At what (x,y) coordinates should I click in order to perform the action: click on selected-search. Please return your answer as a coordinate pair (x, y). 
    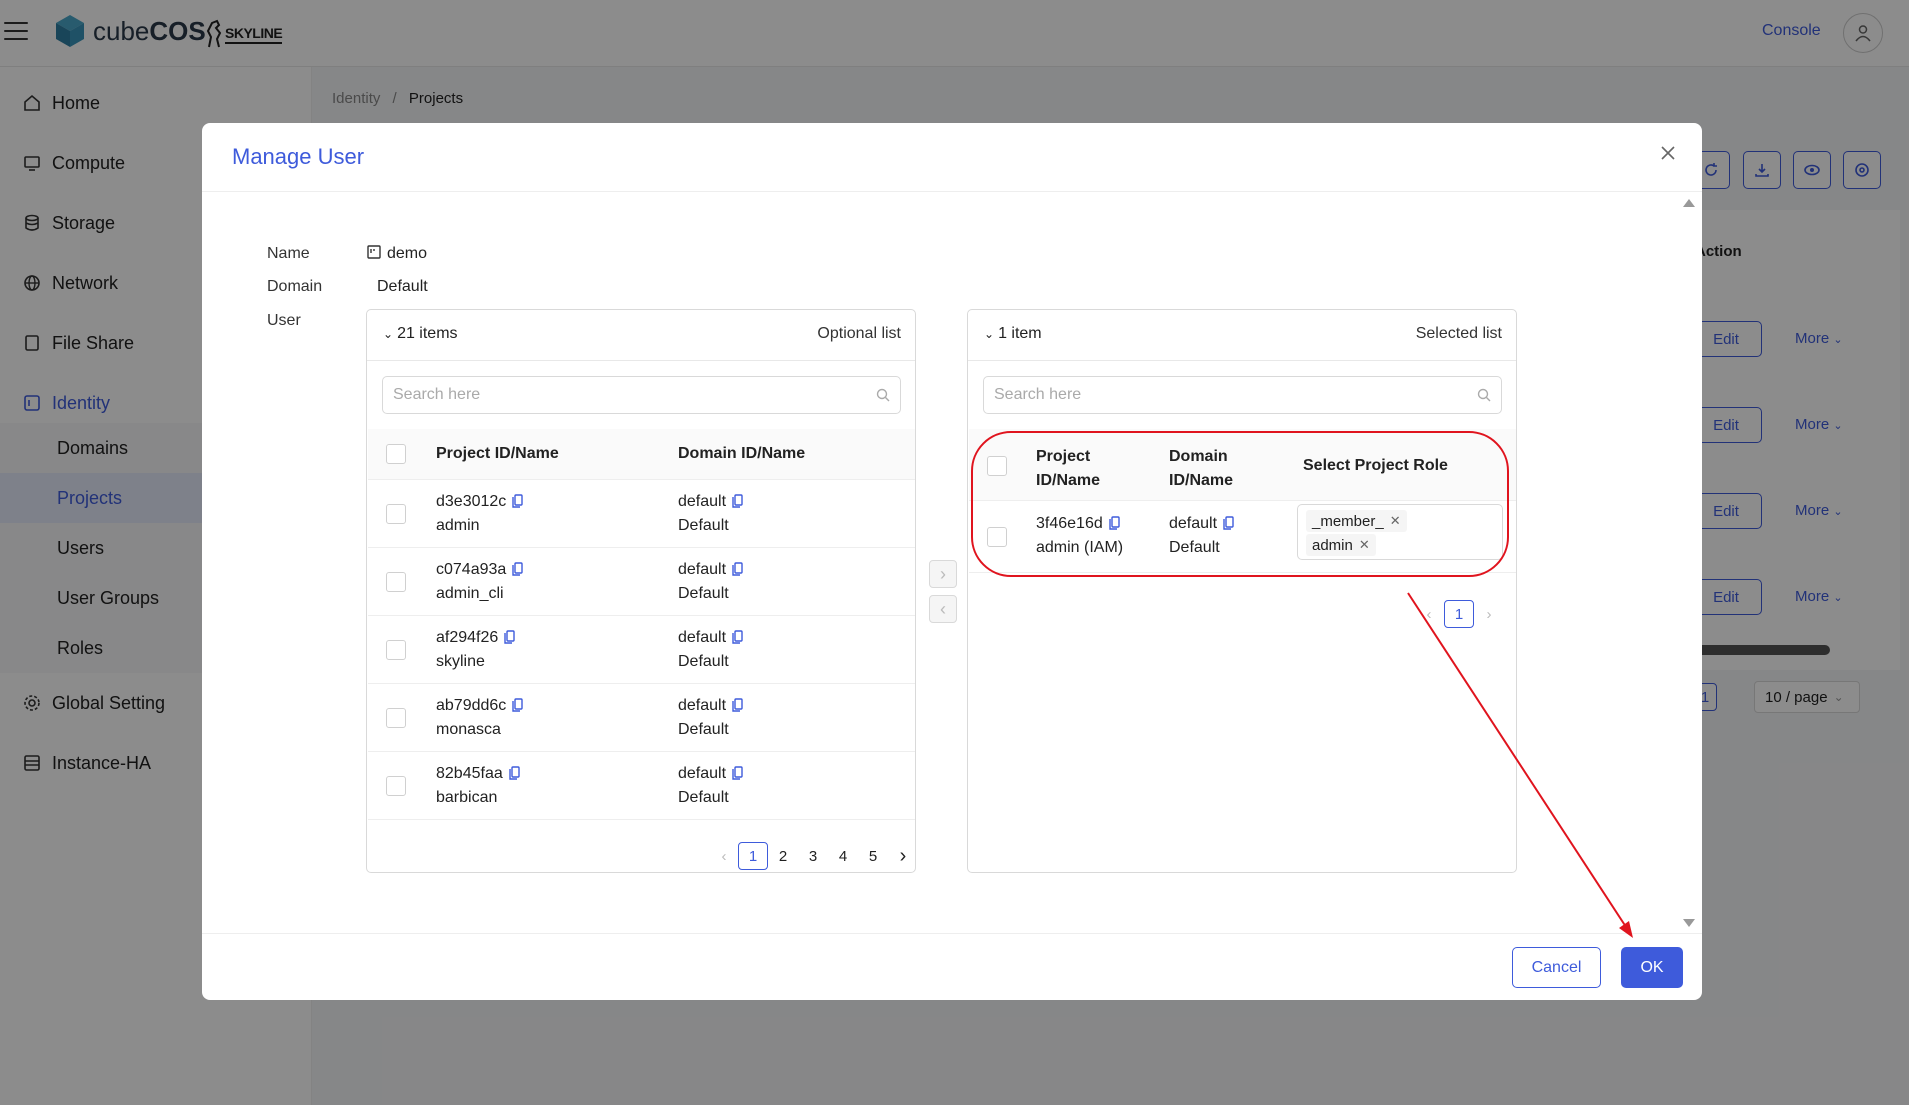
    Looking at the image, I should click on (1242, 395).